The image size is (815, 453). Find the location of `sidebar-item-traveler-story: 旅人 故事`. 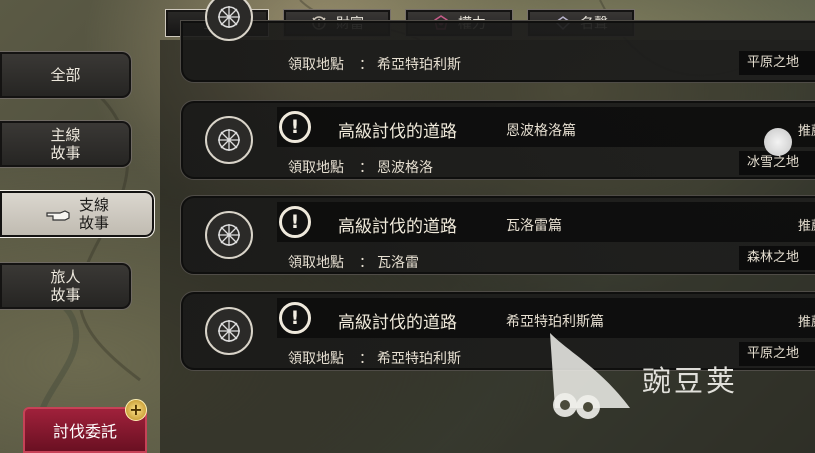

sidebar-item-traveler-story: 旅人 故事 is located at coordinates (66, 286).